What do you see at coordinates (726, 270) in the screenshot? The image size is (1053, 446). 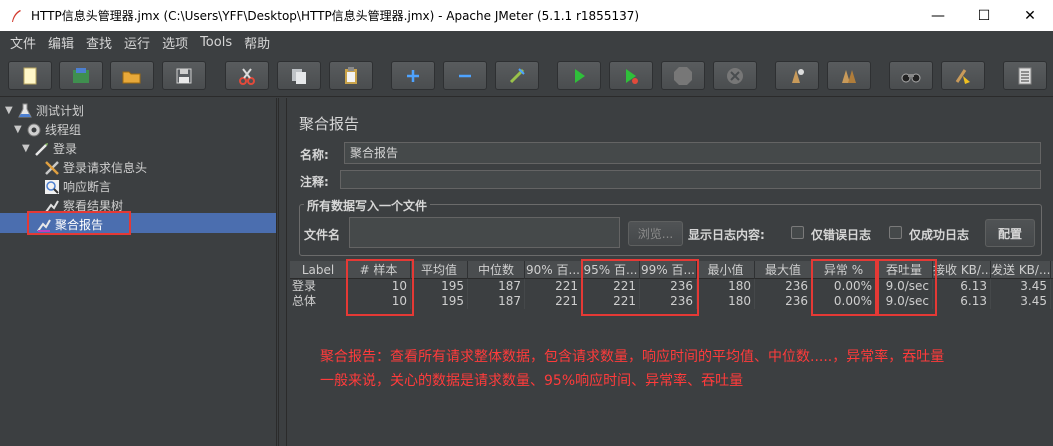 I see `column-header-min: 最小值` at bounding box center [726, 270].